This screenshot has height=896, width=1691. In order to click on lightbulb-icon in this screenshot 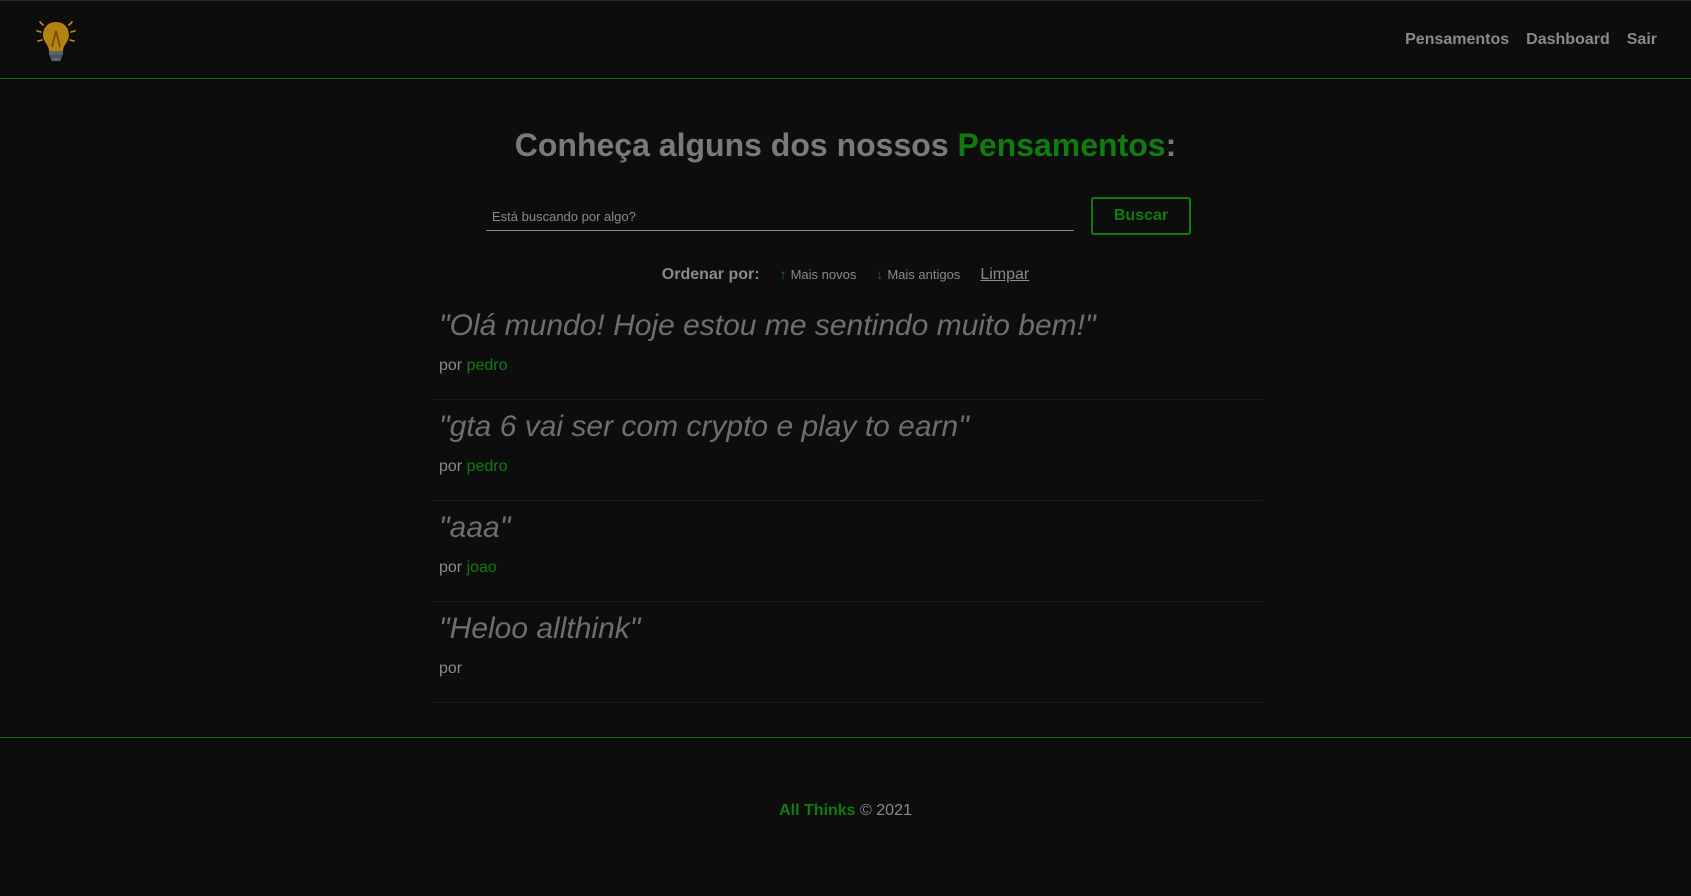, I will do `click(56, 41)`.